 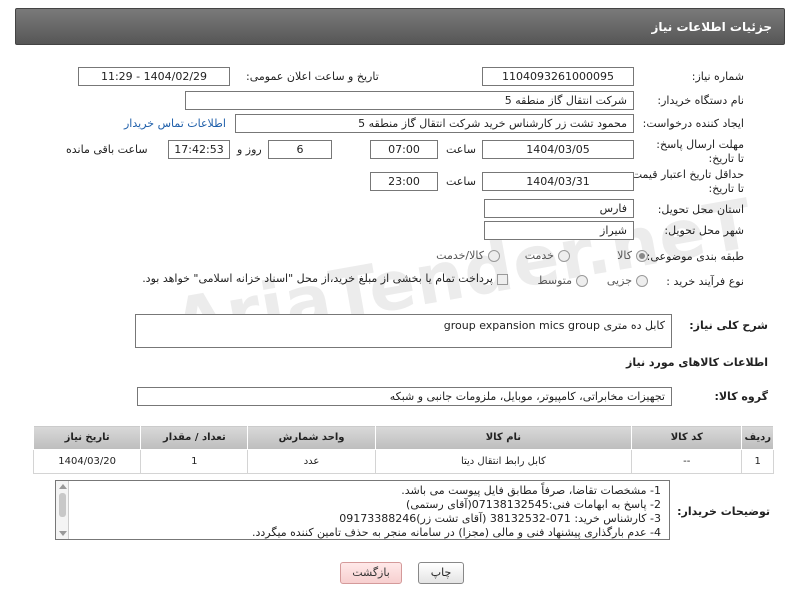 I want to click on price-date-field: 1404/03/31, so click(x=558, y=181).